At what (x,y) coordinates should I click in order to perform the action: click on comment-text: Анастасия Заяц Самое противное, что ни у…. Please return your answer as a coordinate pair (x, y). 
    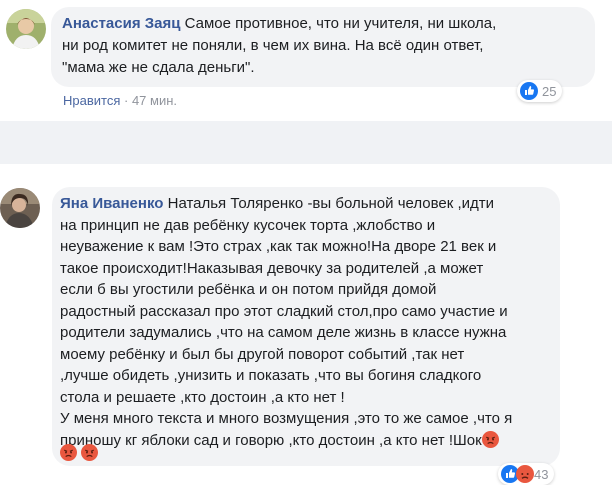
    Looking at the image, I should click on (324, 46).